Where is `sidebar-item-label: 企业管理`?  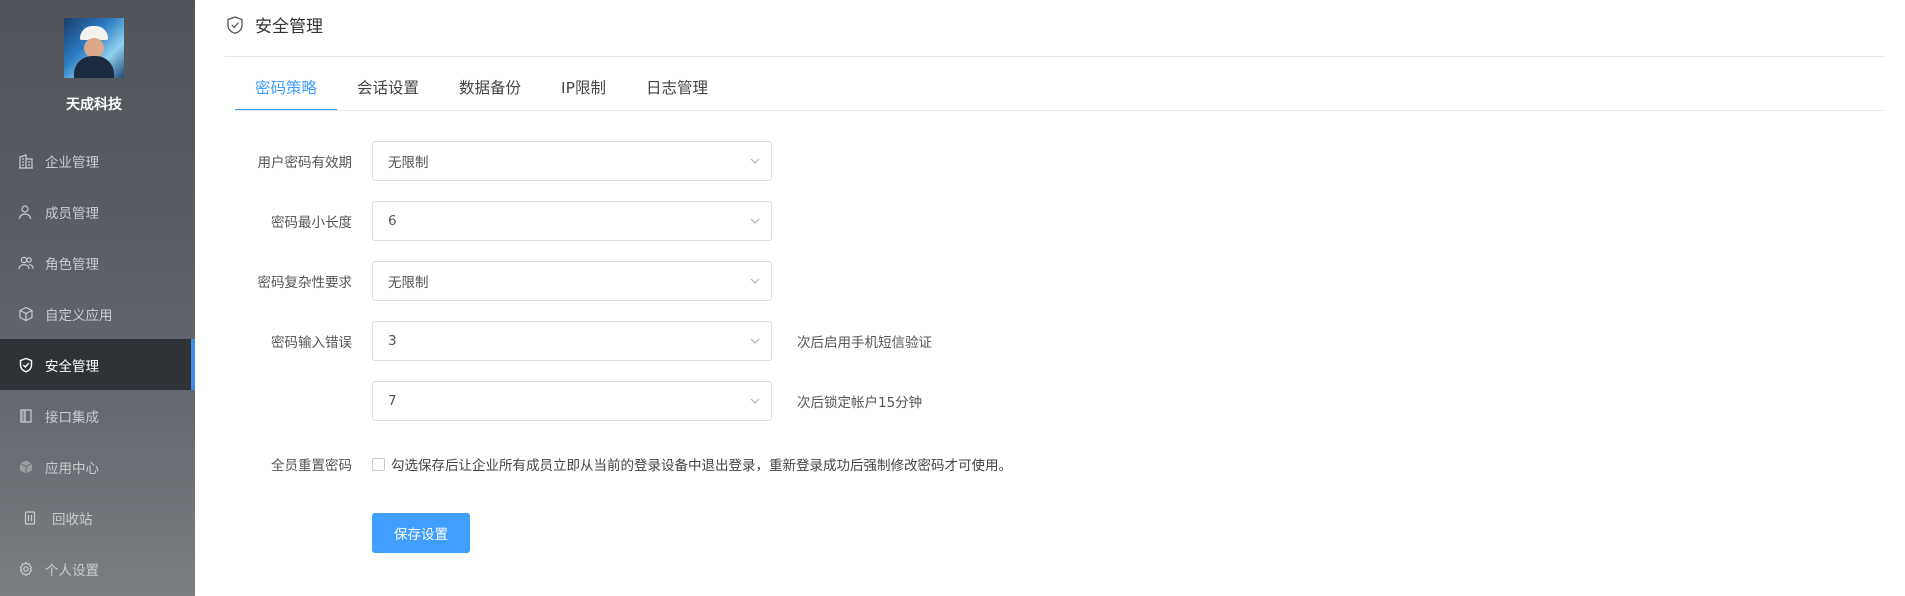 sidebar-item-label: 企业管理 is located at coordinates (72, 162).